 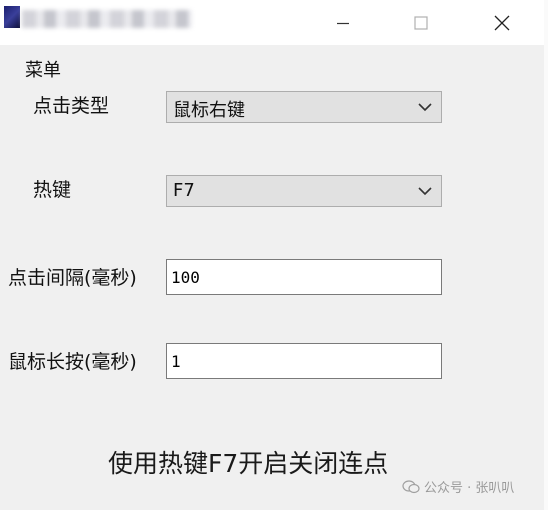 What do you see at coordinates (304, 191) in the screenshot?
I see `hotkey-select: F7` at bounding box center [304, 191].